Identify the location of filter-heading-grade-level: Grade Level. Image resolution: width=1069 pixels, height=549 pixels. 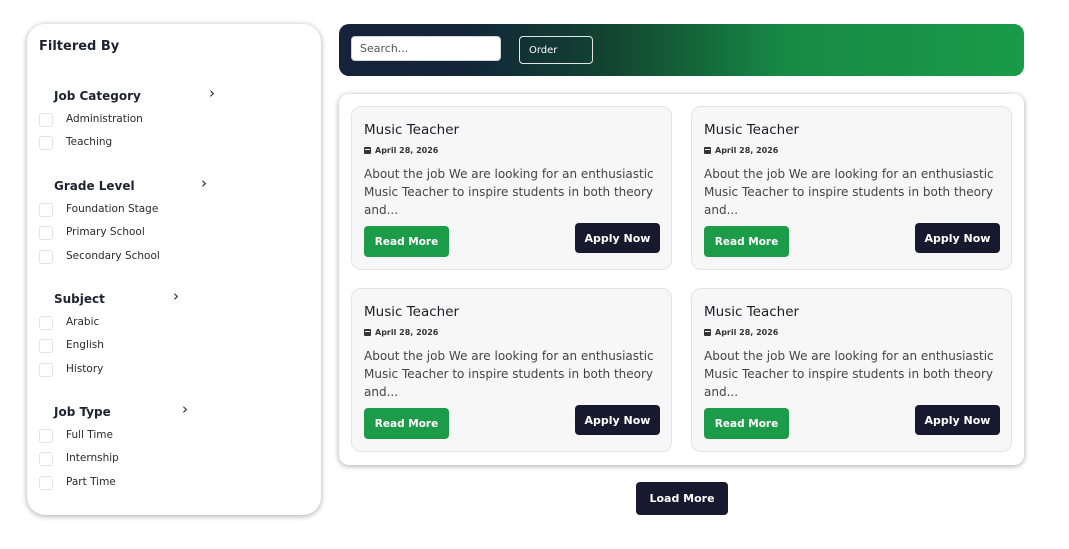
(94, 186).